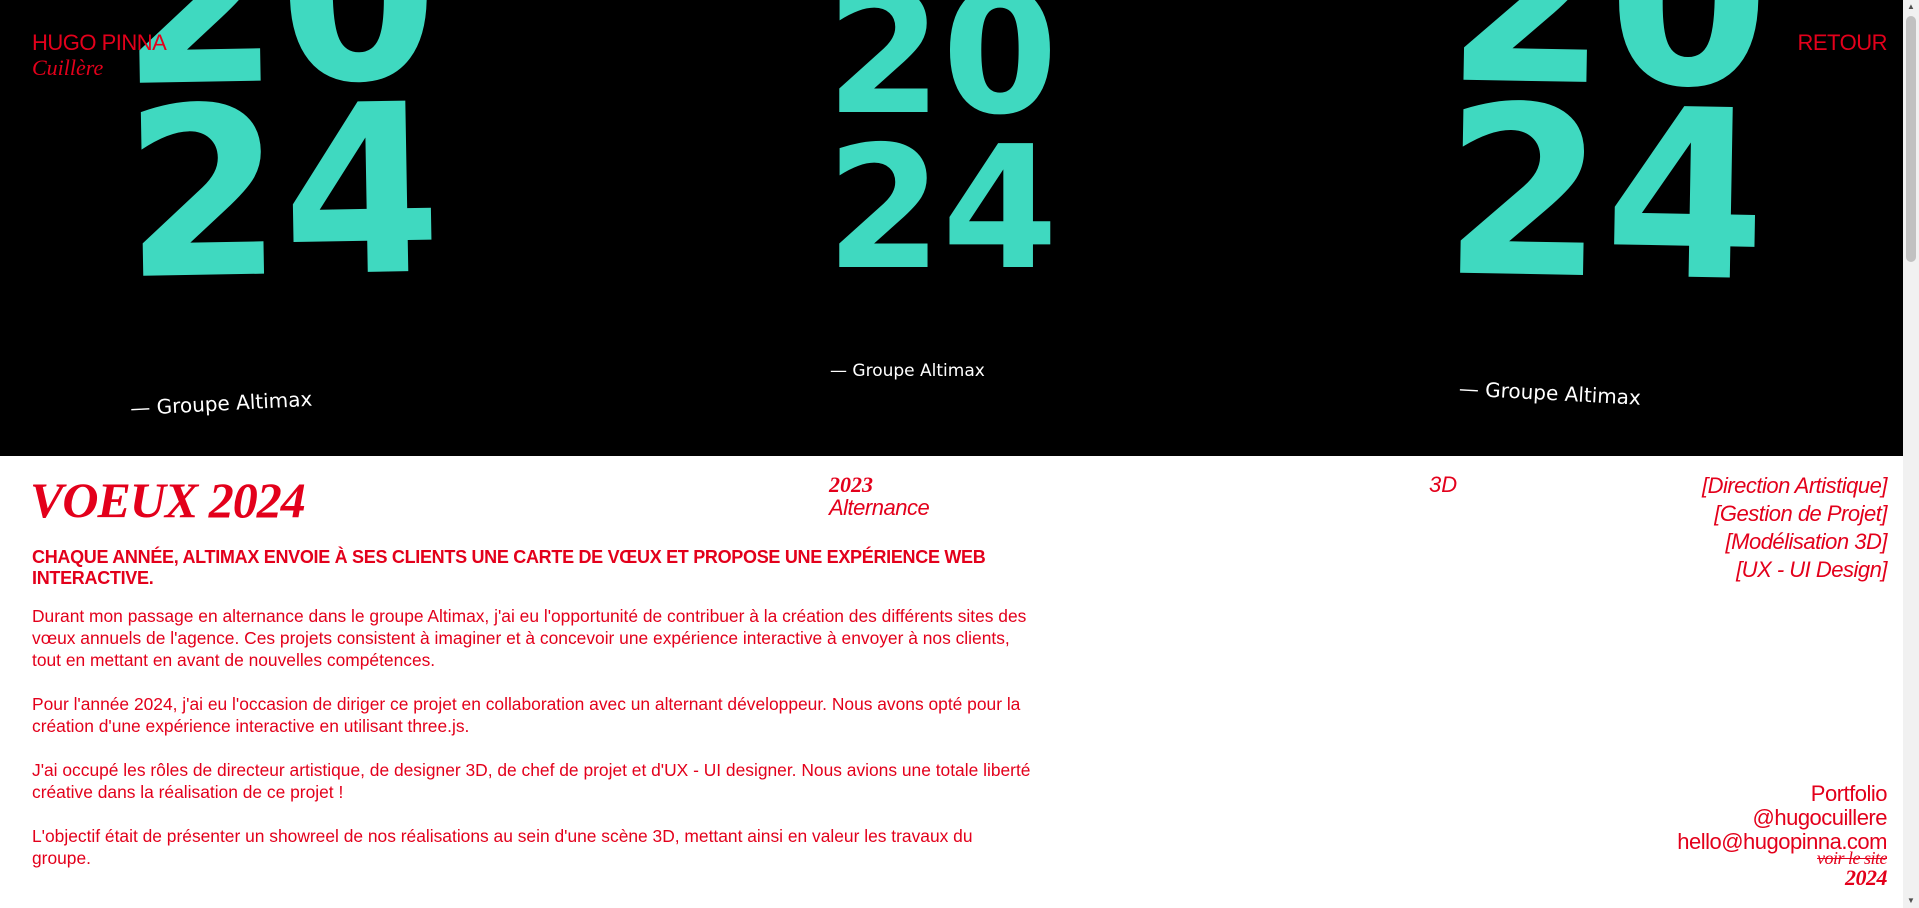  What do you see at coordinates (1866, 877) in the screenshot?
I see `copyright-year: 2024` at bounding box center [1866, 877].